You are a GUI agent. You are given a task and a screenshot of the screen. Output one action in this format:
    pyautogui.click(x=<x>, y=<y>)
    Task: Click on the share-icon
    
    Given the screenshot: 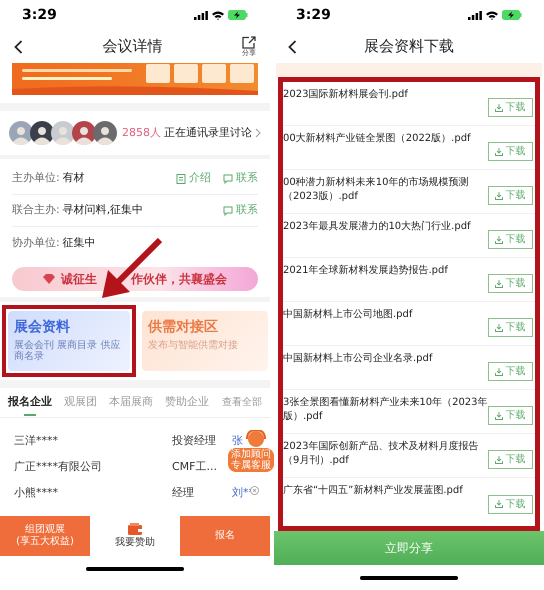 What is the action you would take?
    pyautogui.click(x=249, y=42)
    